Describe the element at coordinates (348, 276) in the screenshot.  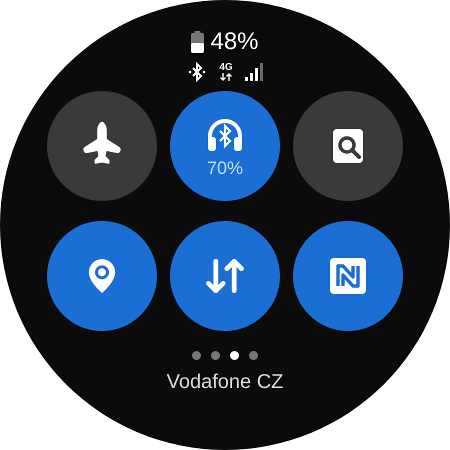
I see `nfc-icon` at that location.